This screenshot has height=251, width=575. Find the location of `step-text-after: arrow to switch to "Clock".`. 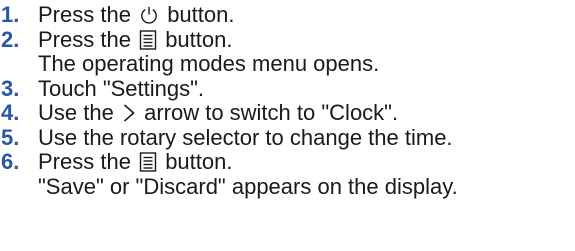

step-text-after: arrow to switch to "Clock". is located at coordinates (271, 112).